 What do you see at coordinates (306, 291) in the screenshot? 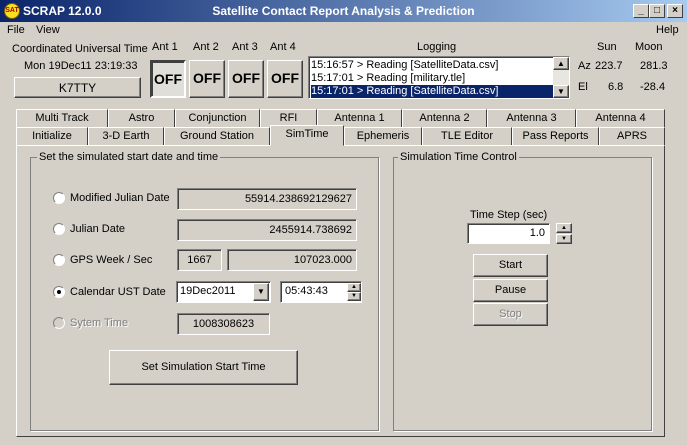
I see `calendar-time-value: 05:43:43` at bounding box center [306, 291].